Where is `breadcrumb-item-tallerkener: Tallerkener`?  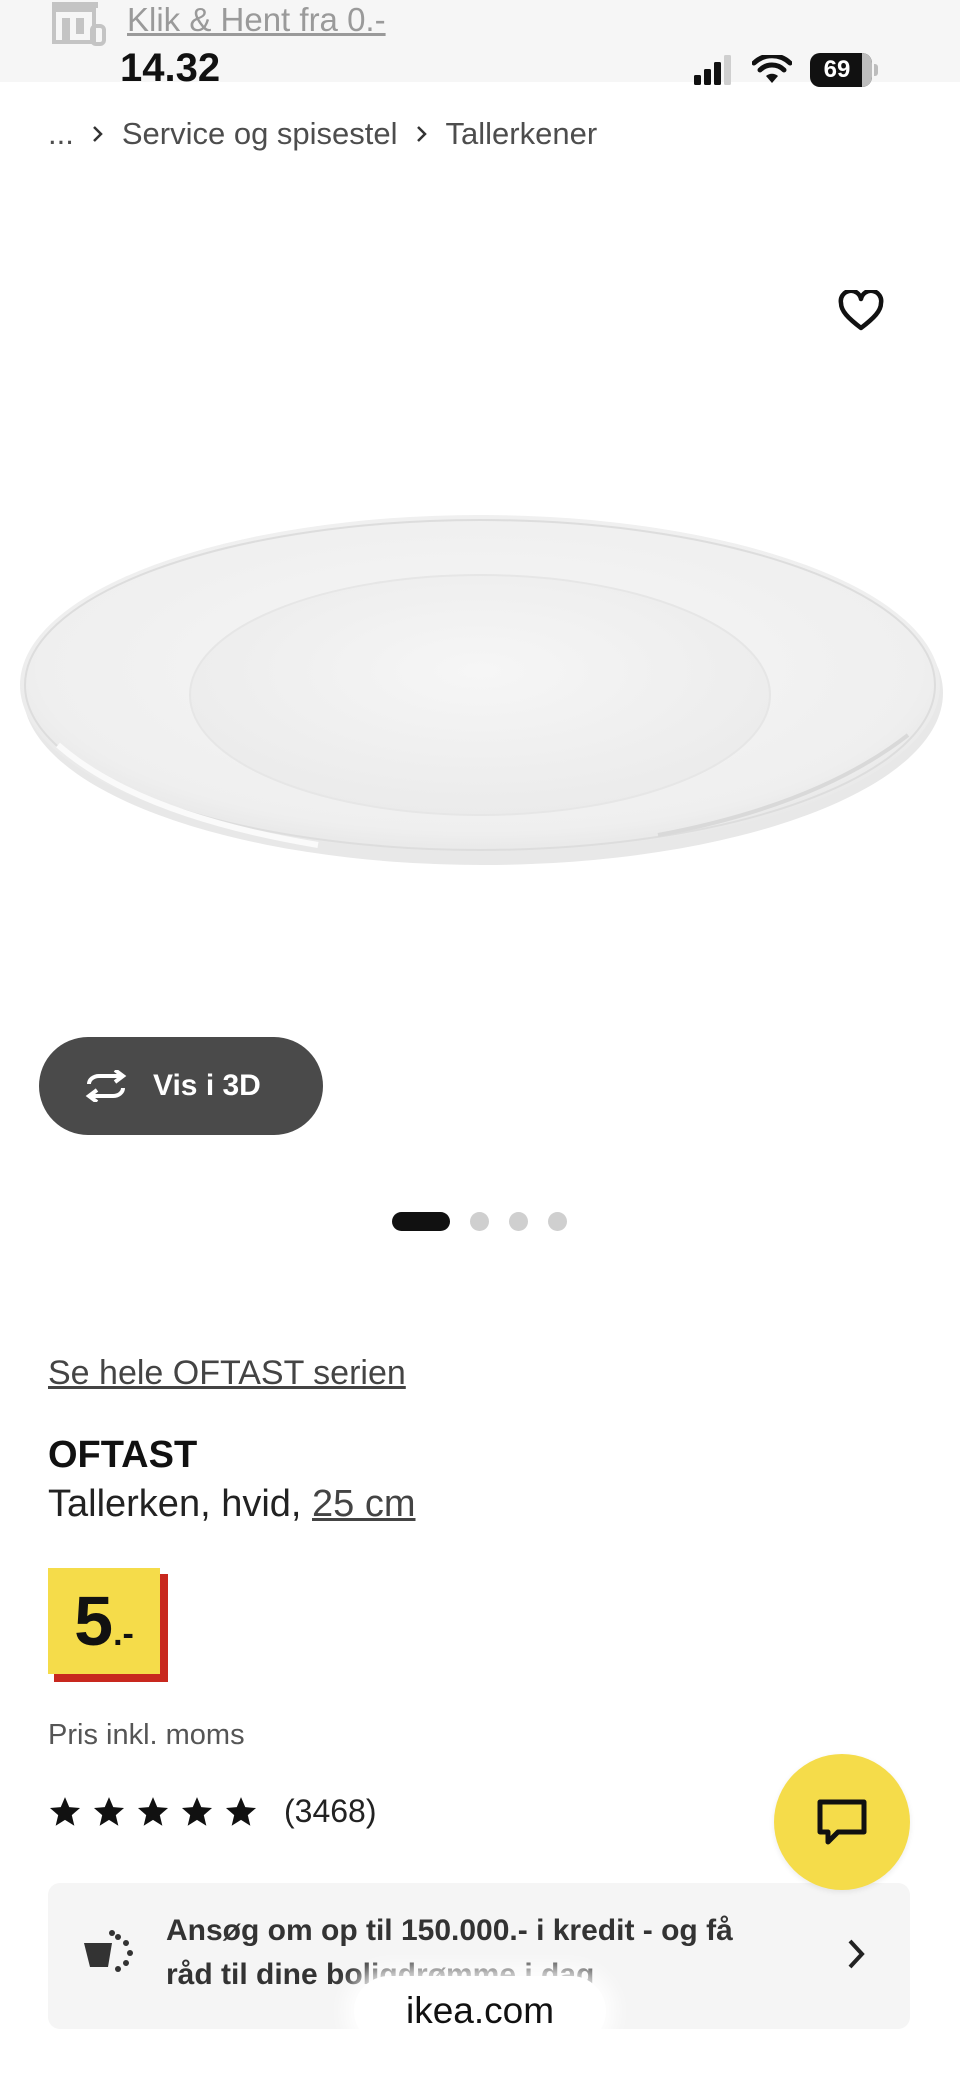 breadcrumb-item-tallerkener: Tallerkener is located at coordinates (522, 134).